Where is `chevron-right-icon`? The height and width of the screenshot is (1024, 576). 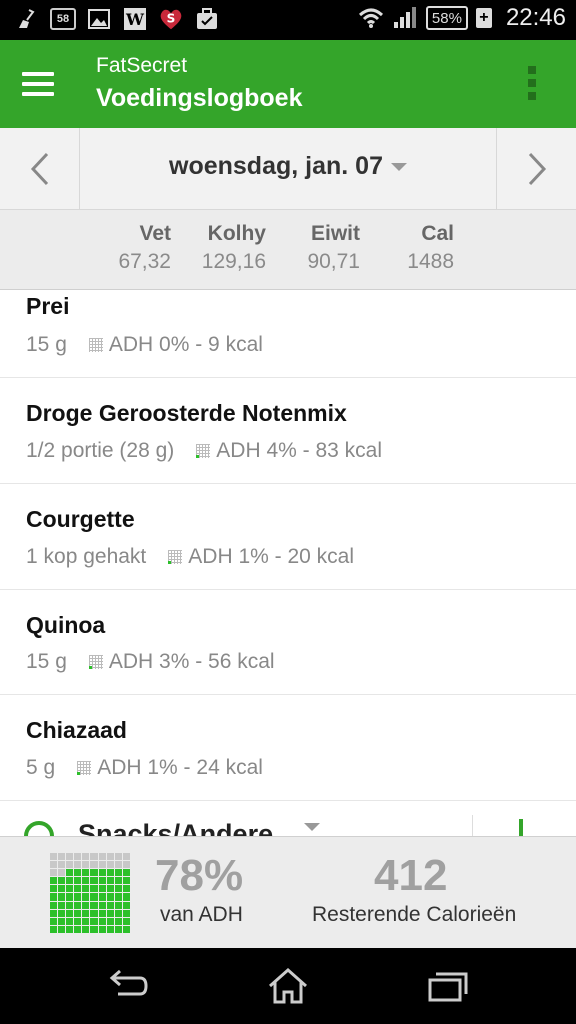 chevron-right-icon is located at coordinates (537, 169).